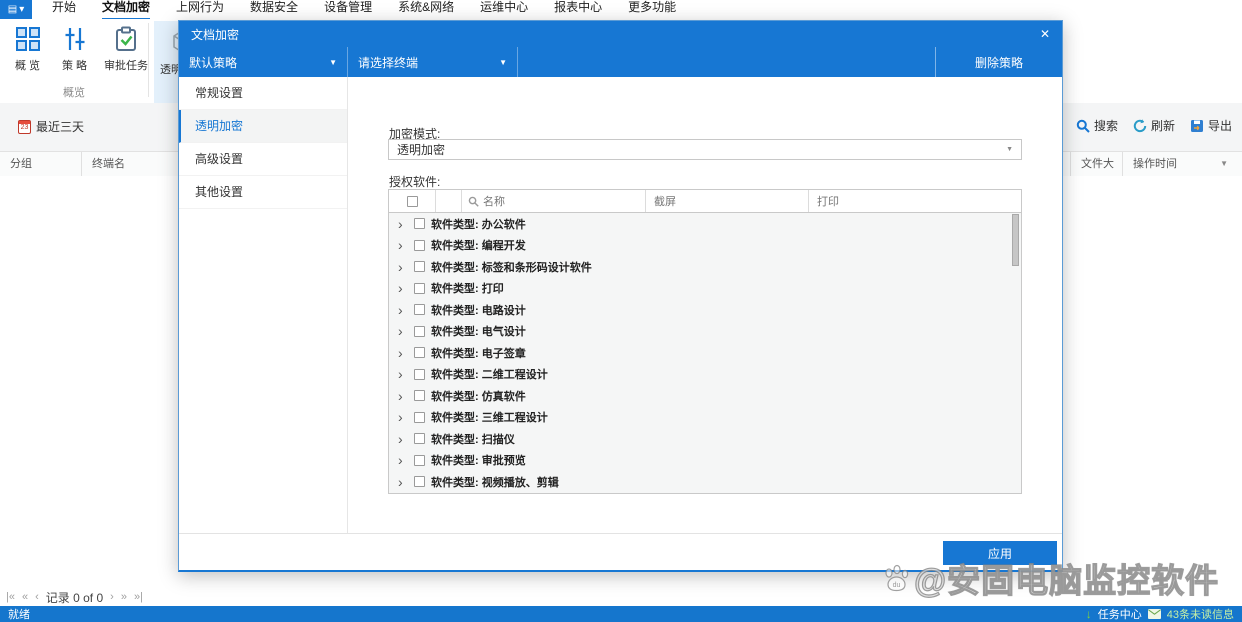 This screenshot has height=622, width=1242. What do you see at coordinates (478, 310) in the screenshot?
I see `software-category-label: 软件类型: 电路设计` at bounding box center [478, 310].